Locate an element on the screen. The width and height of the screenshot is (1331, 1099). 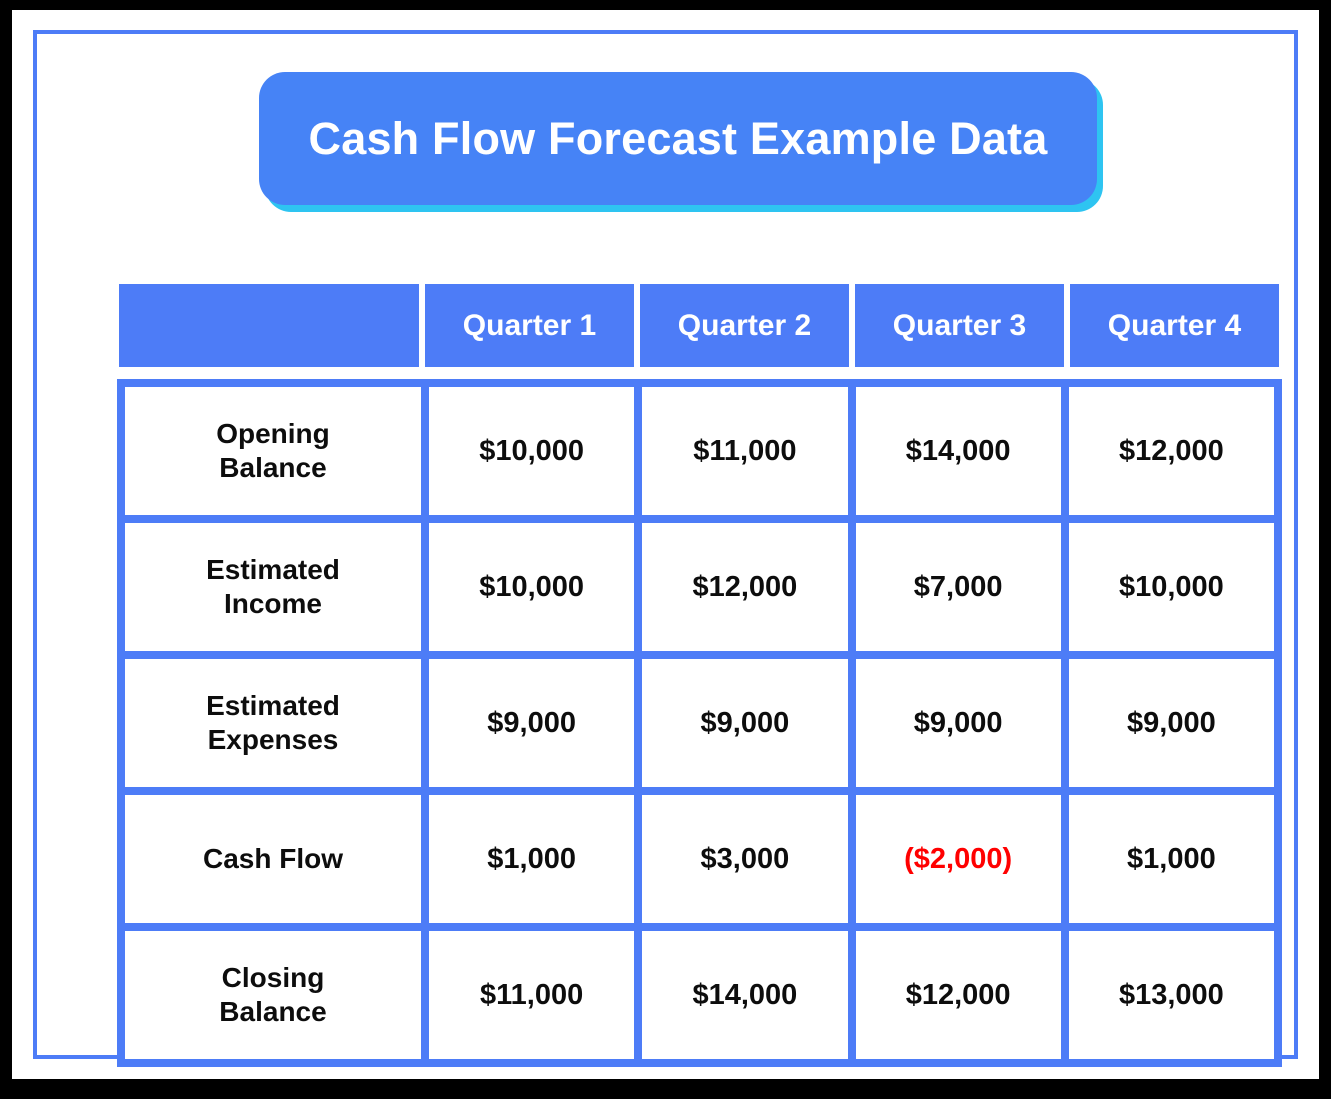
row-label-cell: Estimated Expenses is located at coordinates (273, 723).